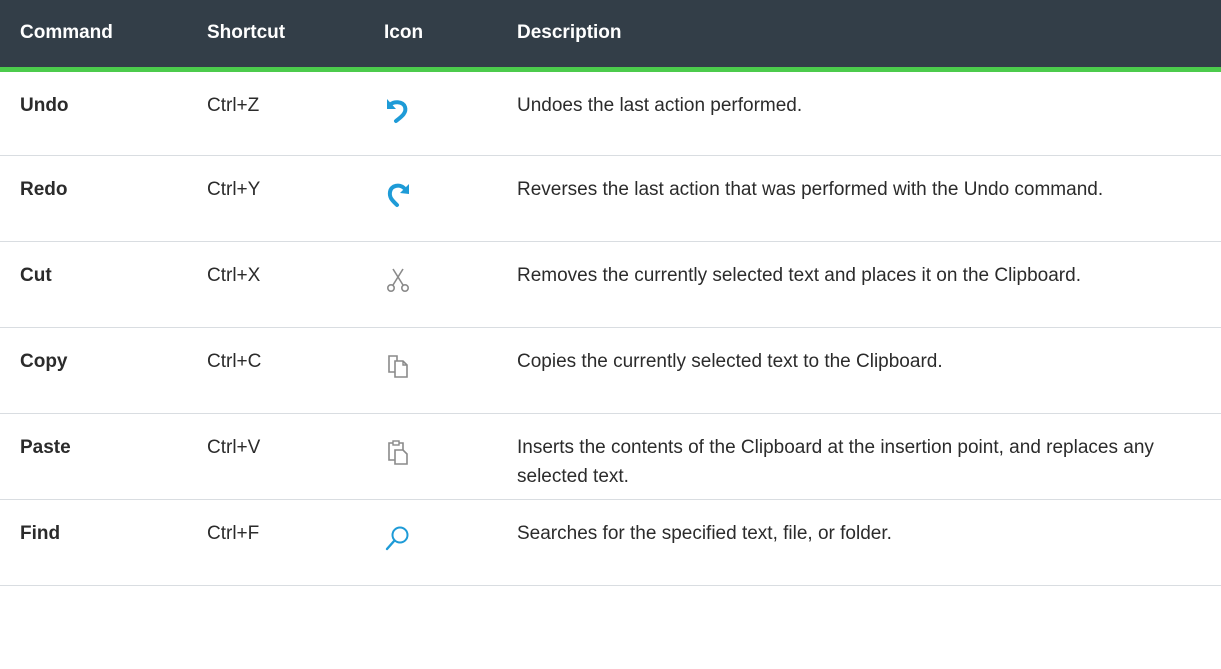 This screenshot has width=1221, height=669. Describe the element at coordinates (93, 284) in the screenshot. I see `command-name: Cut` at that location.